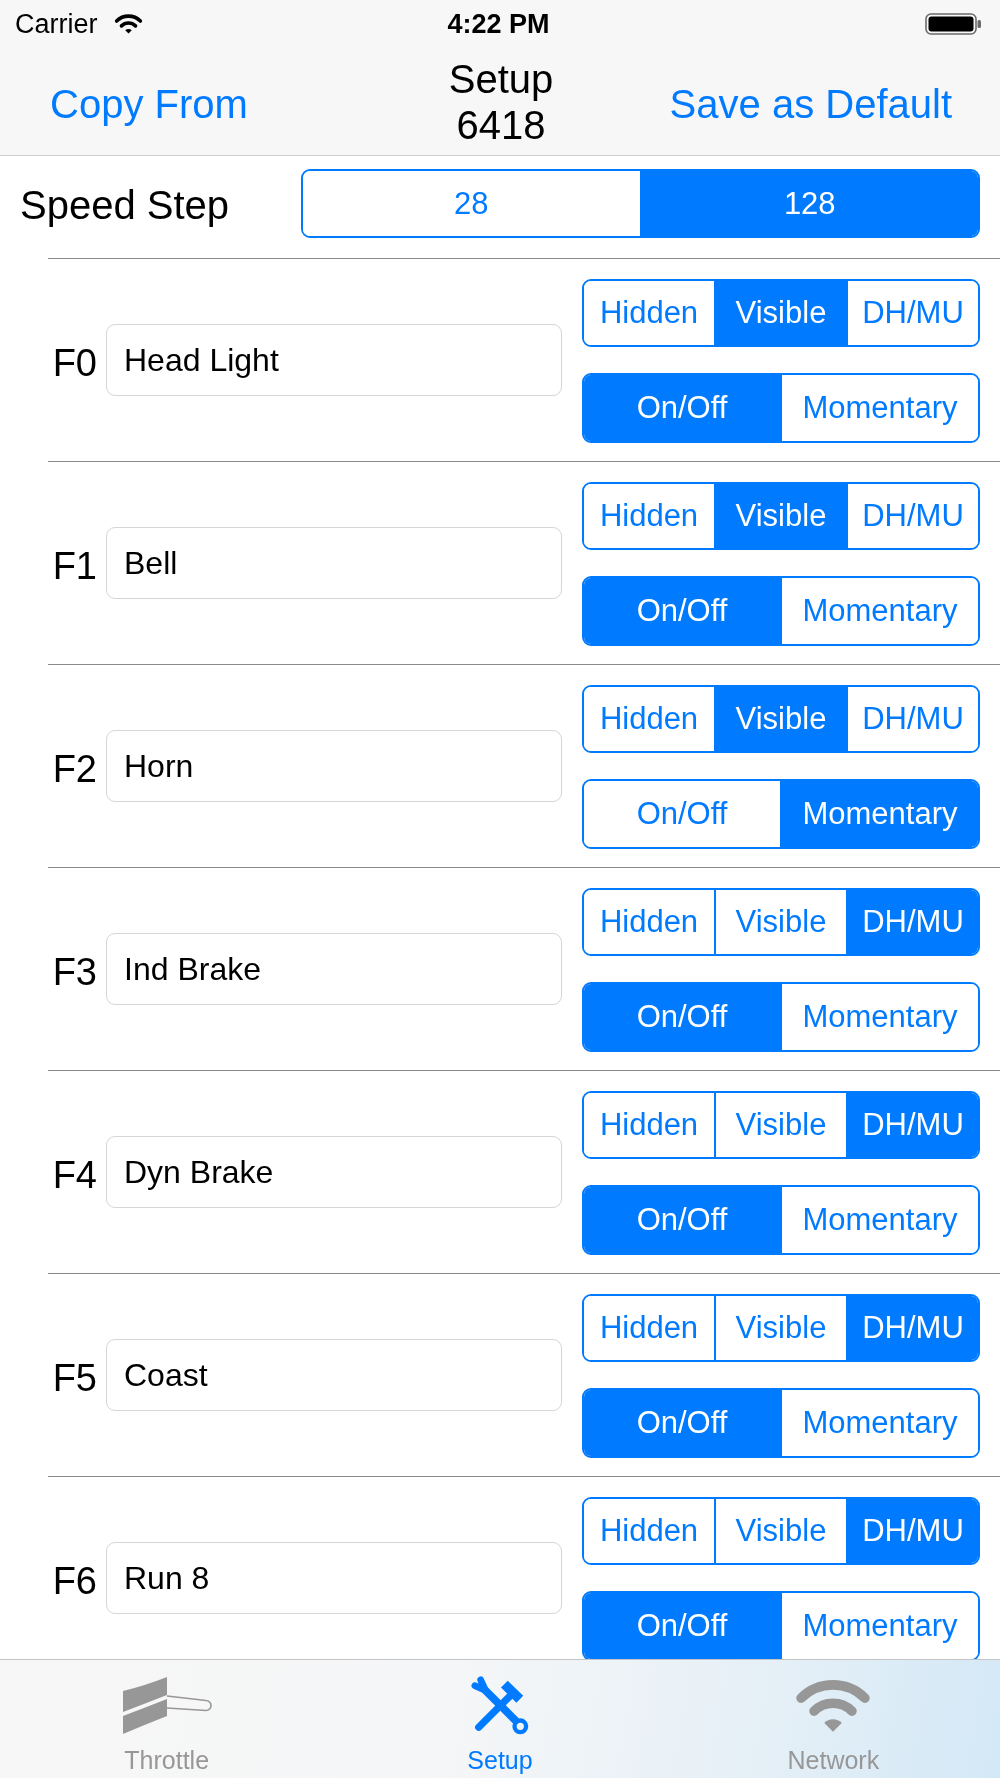 The height and width of the screenshot is (1778, 1000). I want to click on tab-item: Setup, so click(500, 1719).